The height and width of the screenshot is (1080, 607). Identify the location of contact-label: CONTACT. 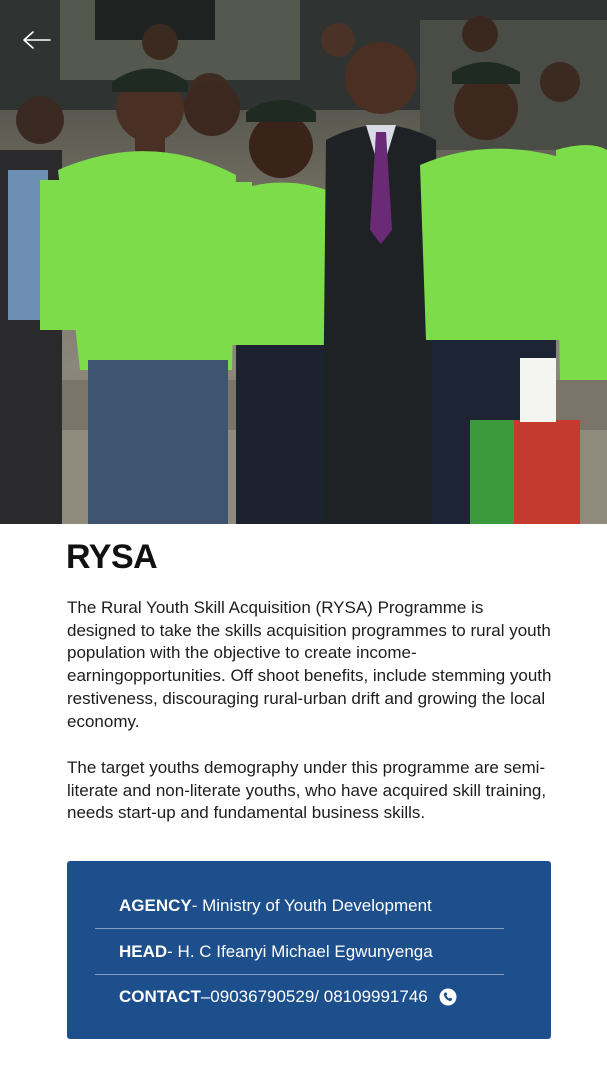
(160, 996).